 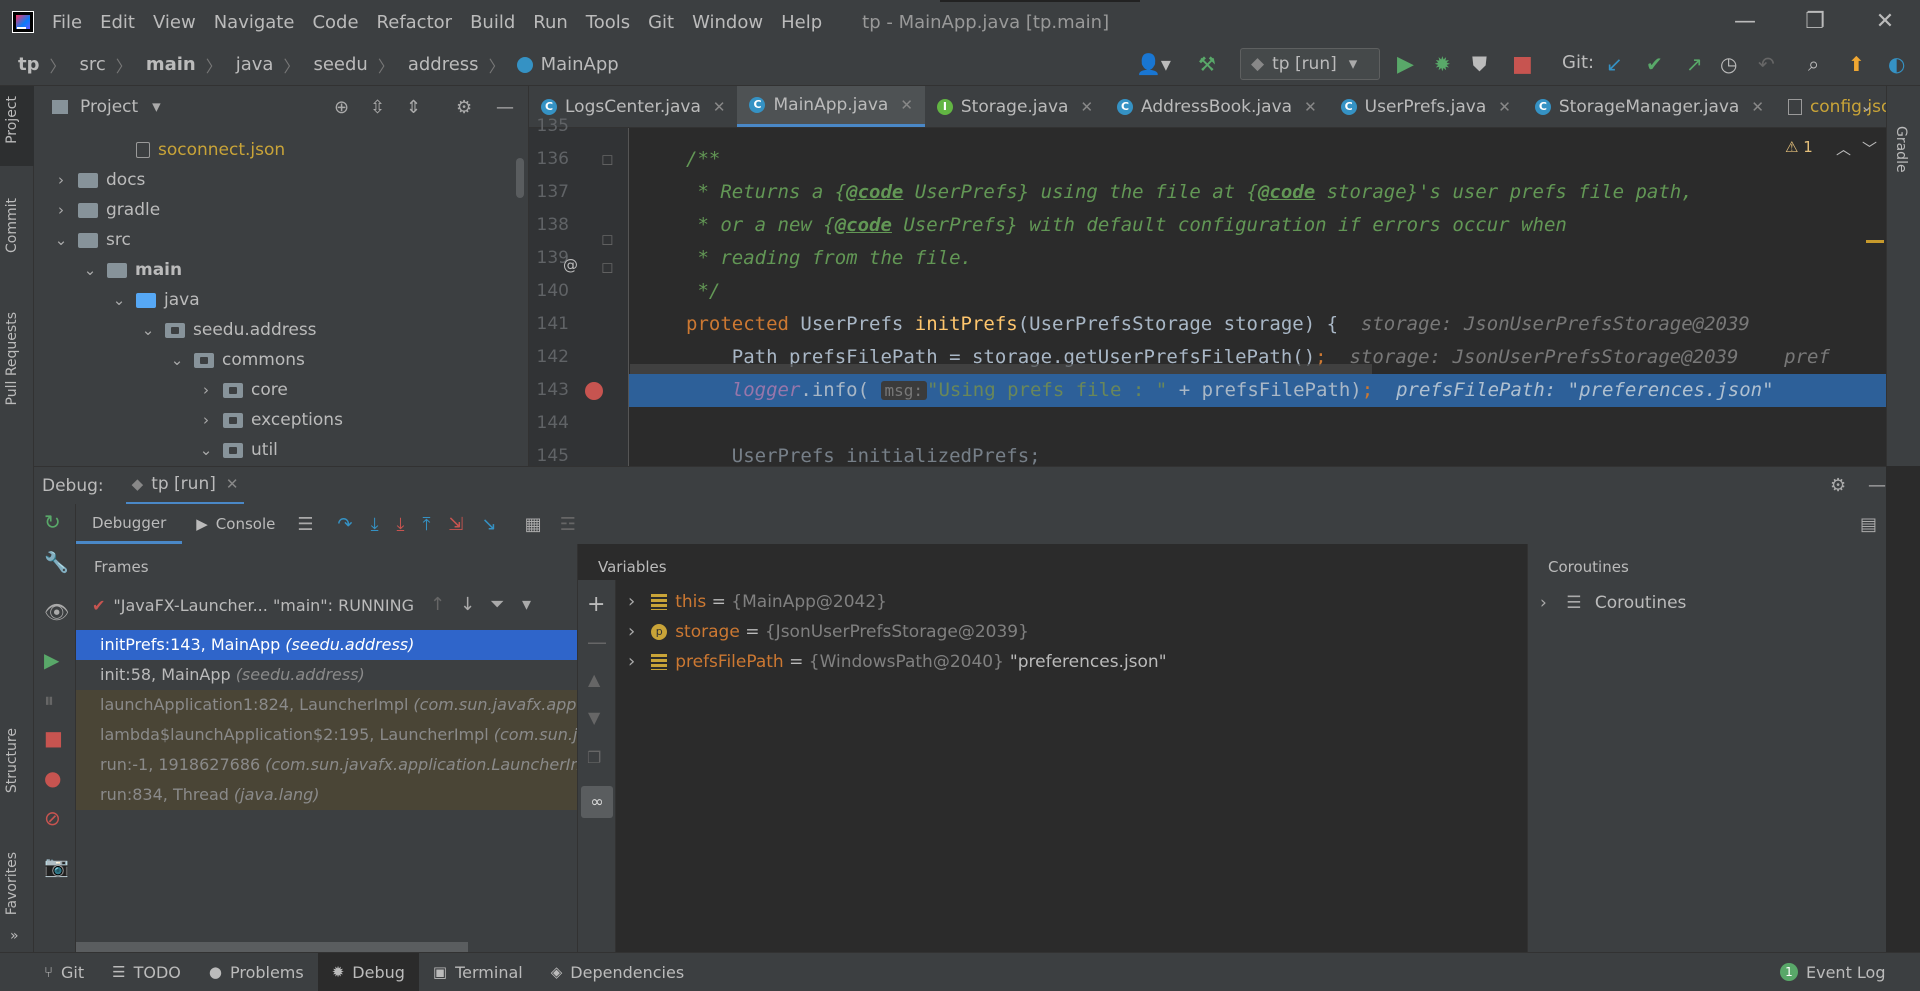 What do you see at coordinates (1901, 149) in the screenshot?
I see `gradle-stripe-tab: Gradle` at bounding box center [1901, 149].